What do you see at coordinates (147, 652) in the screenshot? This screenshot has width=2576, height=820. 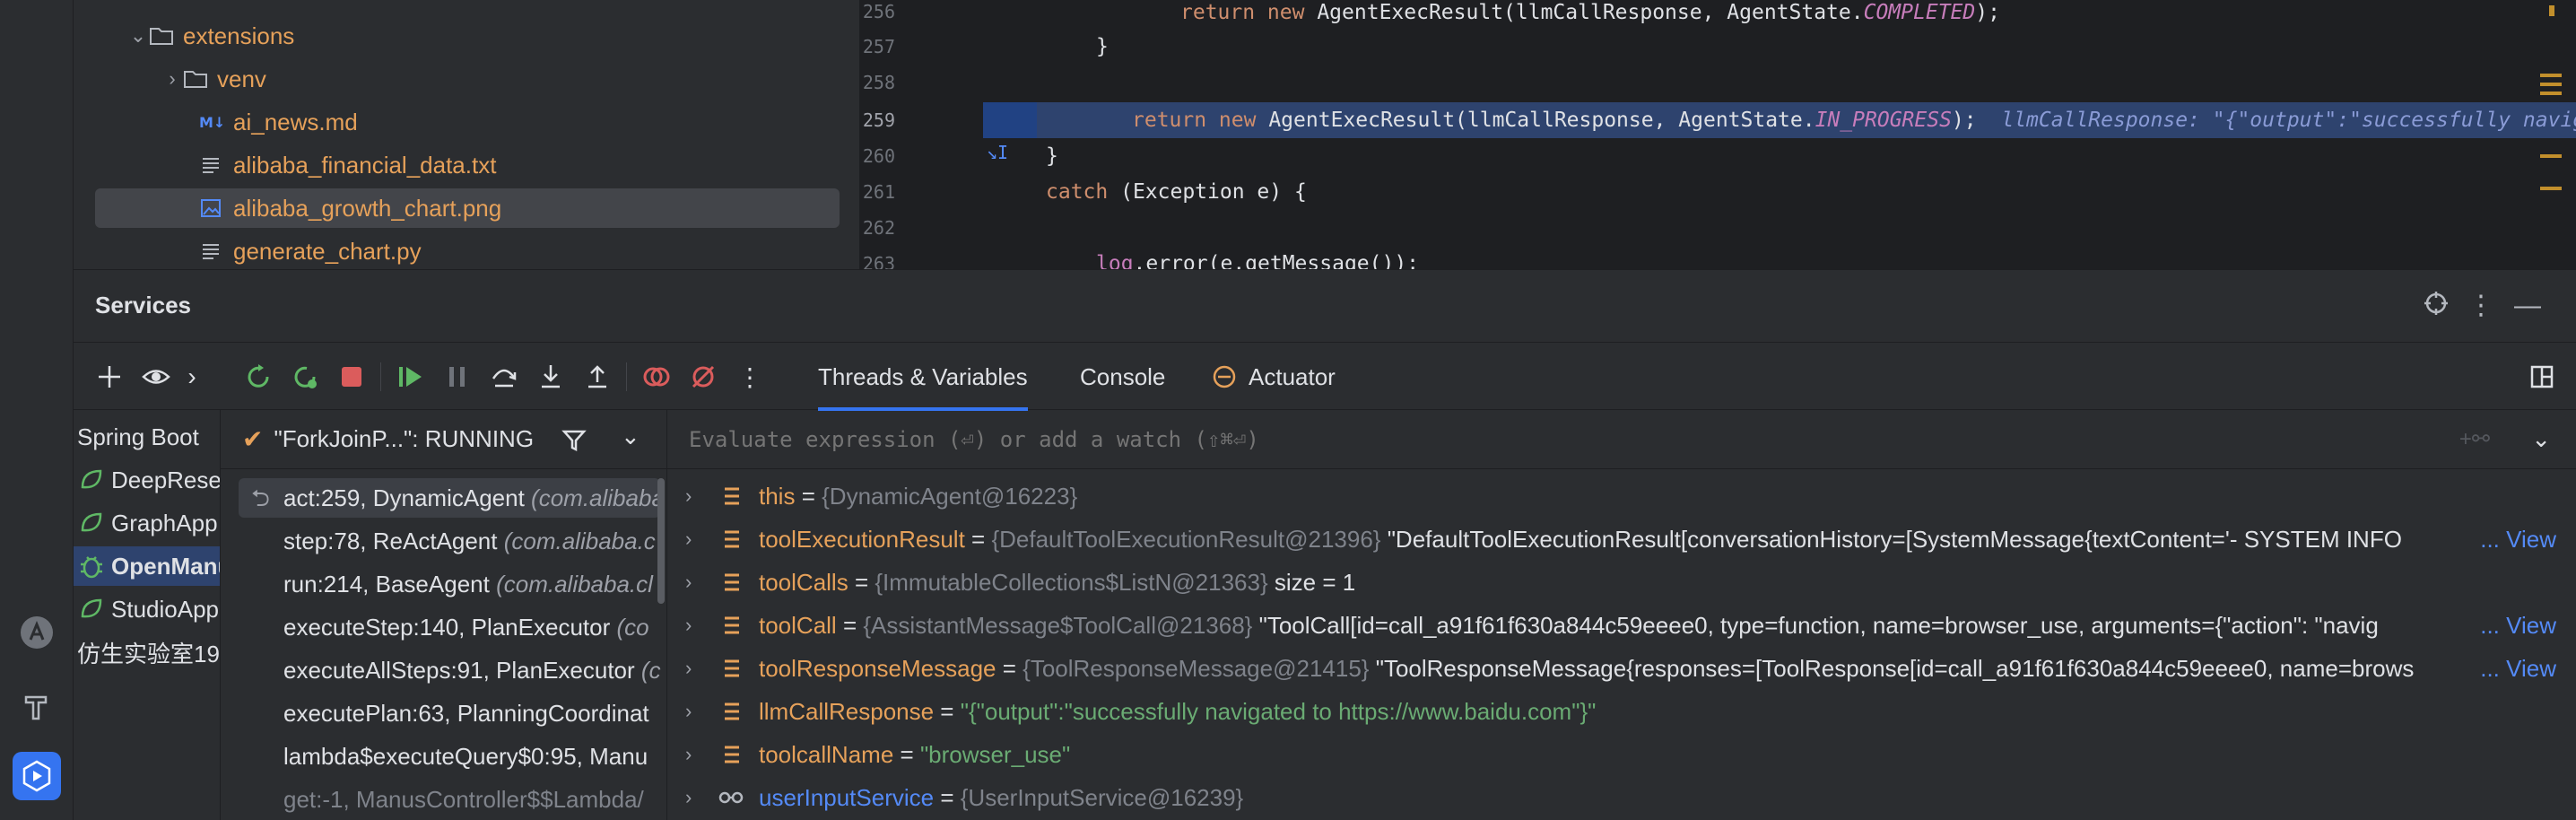 I see `service-bionic-lab: 仿生实验室19` at bounding box center [147, 652].